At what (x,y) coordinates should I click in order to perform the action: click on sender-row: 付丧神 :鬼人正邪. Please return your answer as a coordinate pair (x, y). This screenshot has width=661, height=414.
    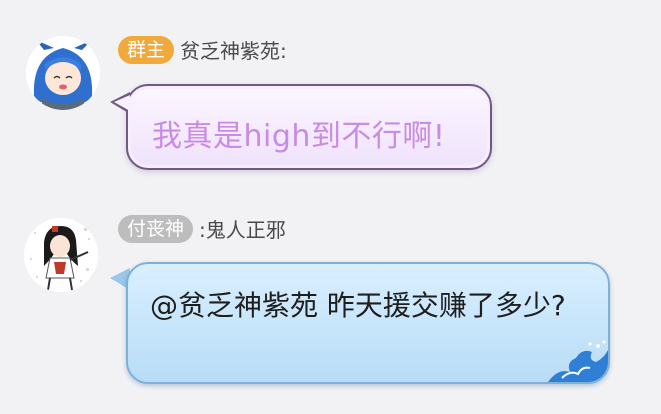
    Looking at the image, I should click on (202, 228).